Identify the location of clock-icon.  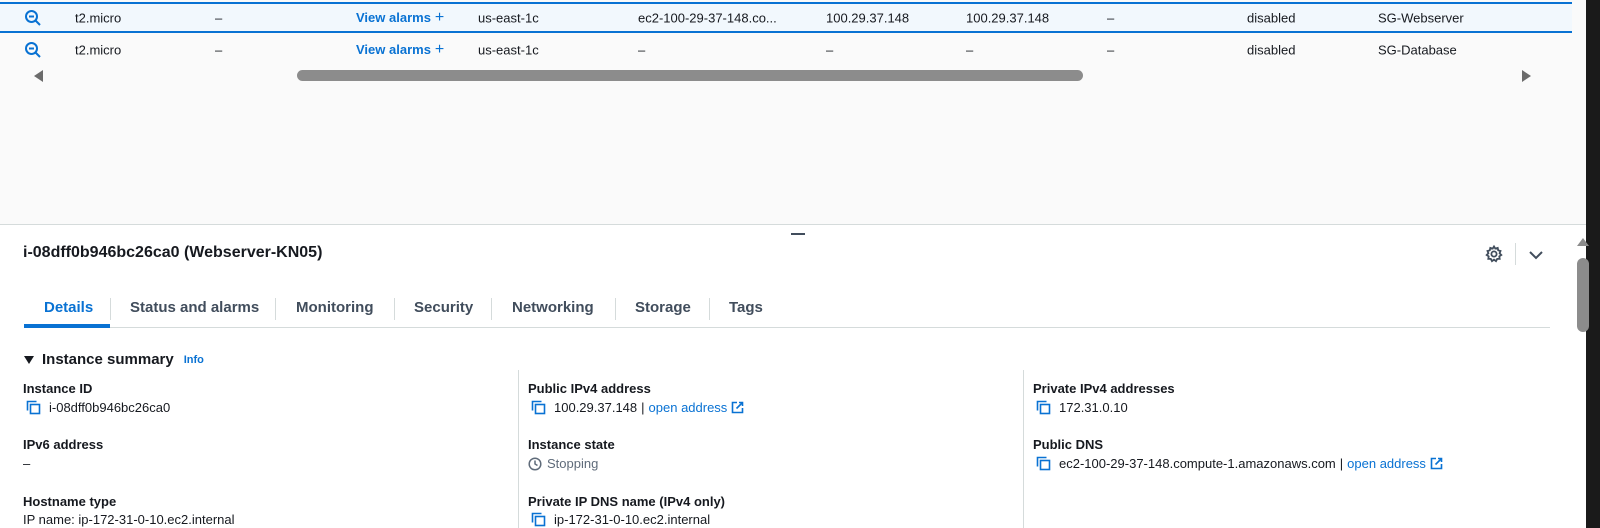
(535, 463).